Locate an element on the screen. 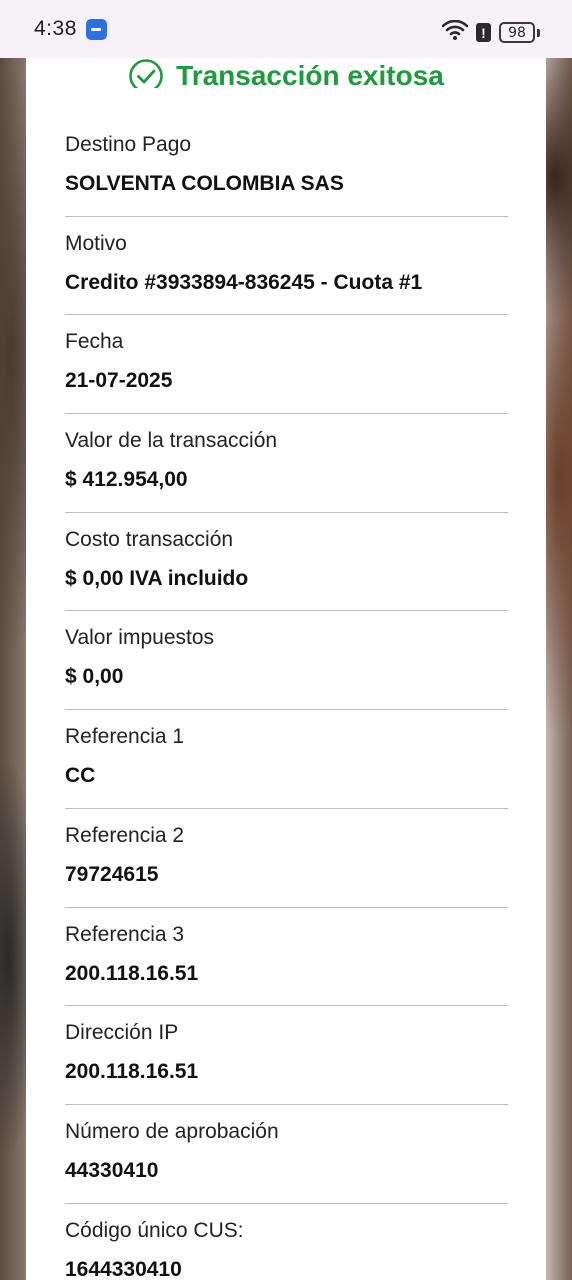  detail-row-valor: Valor de la transacción $ 412.954,00 is located at coordinates (286, 463).